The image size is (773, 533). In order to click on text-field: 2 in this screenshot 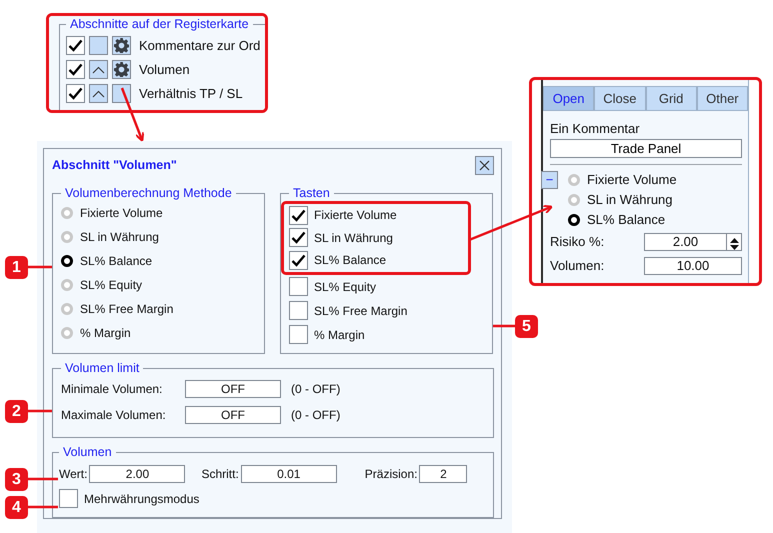, I will do `click(443, 473)`.